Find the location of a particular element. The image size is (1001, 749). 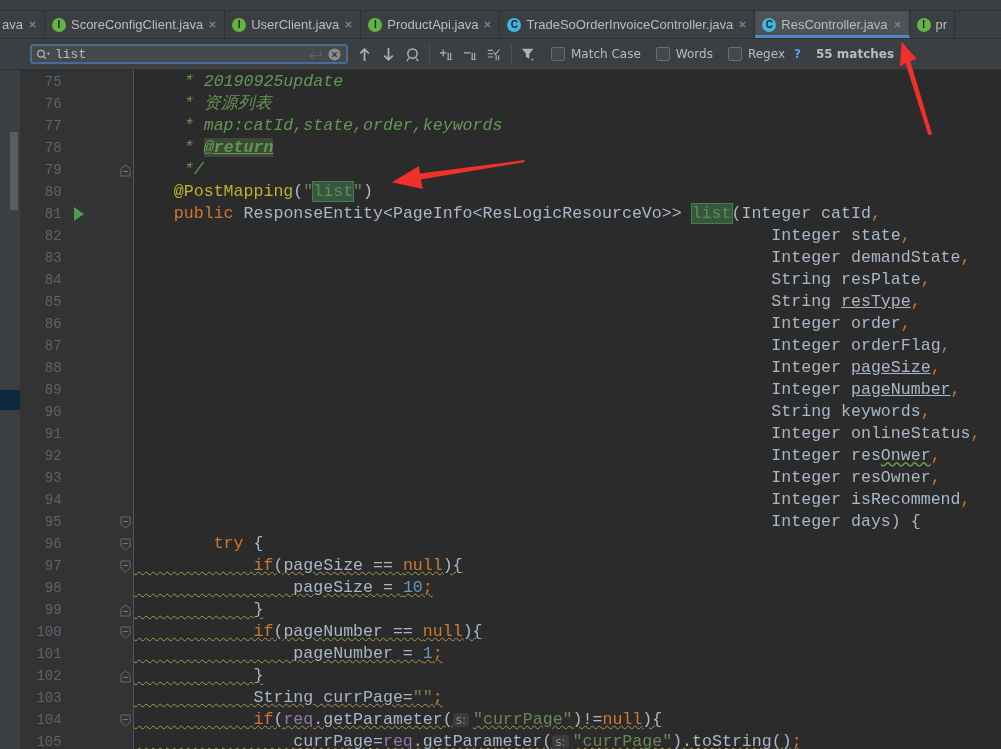

editor-tab: I ScoreConfigClient.java is located at coordinates (135, 24).